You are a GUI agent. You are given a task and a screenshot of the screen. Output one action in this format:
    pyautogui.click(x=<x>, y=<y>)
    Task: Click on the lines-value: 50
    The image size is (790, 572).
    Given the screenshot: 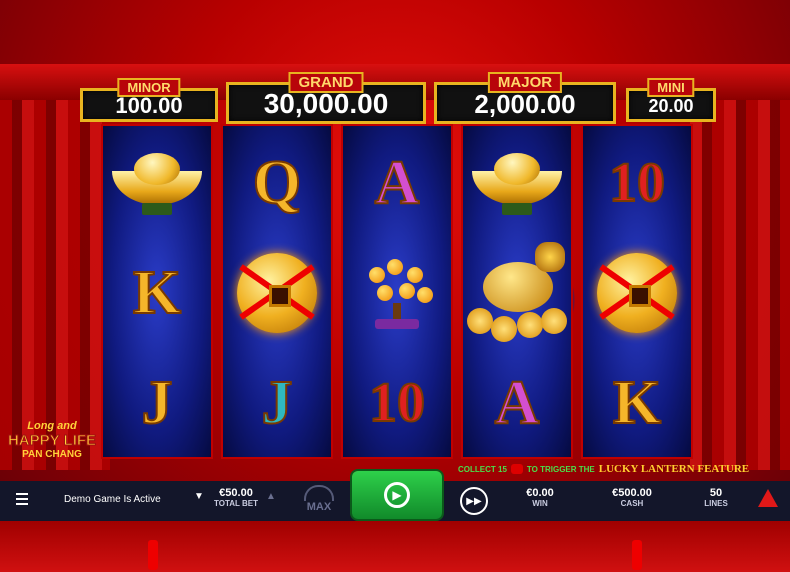 What is the action you would take?
    pyautogui.click(x=716, y=493)
    